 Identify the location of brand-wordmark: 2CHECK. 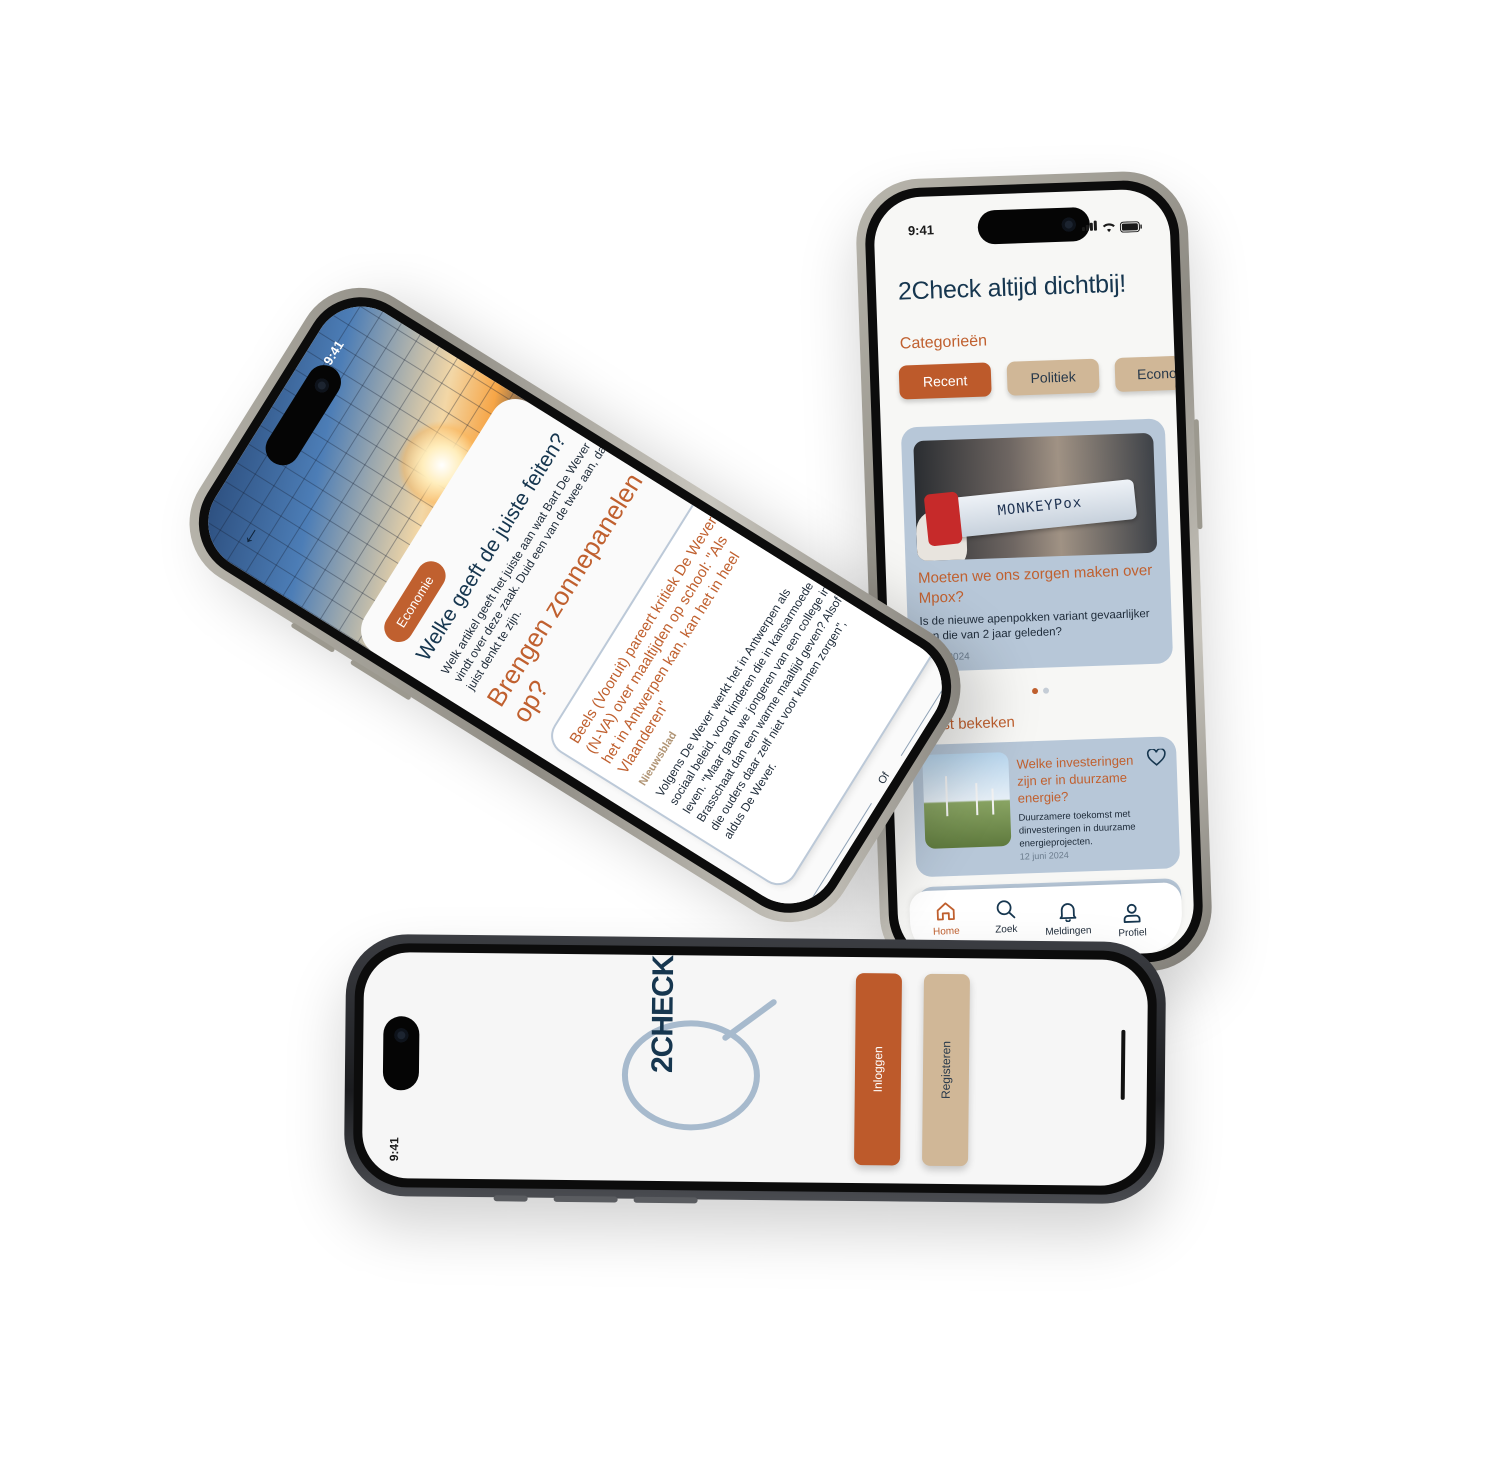
(663, 1014).